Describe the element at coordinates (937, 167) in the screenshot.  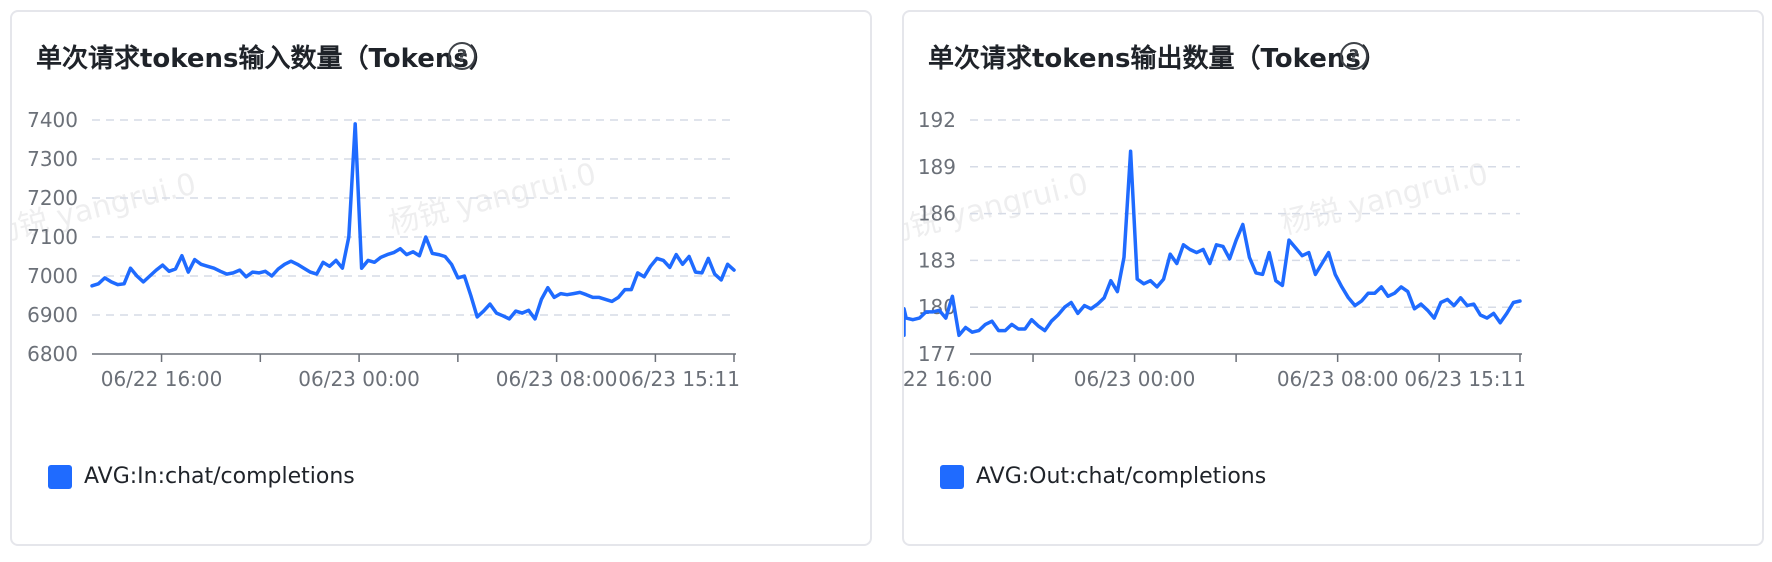
I see `y-tick-label: 189` at that location.